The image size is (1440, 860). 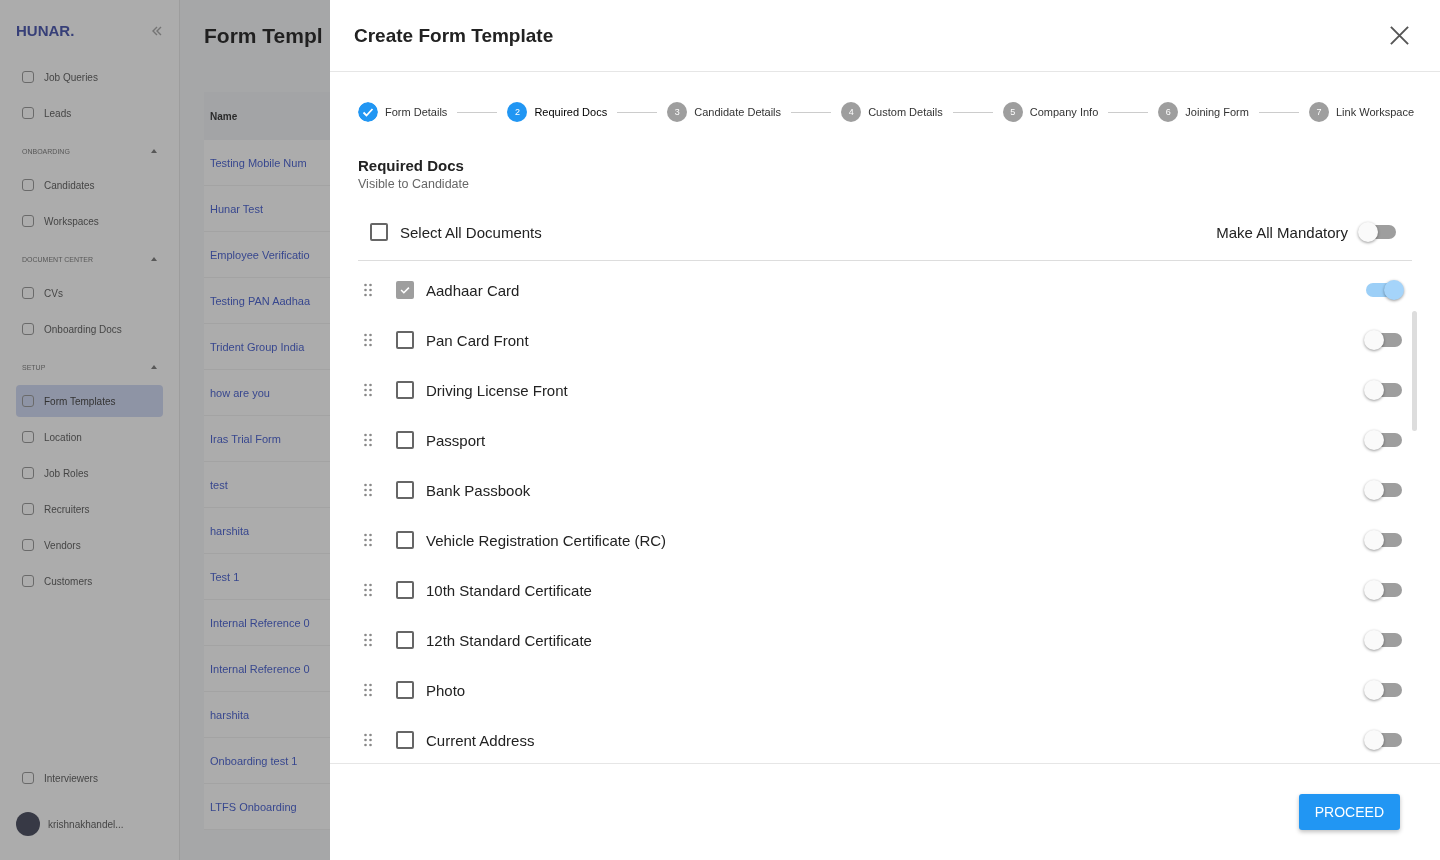 I want to click on close-icon, so click(x=1399, y=35).